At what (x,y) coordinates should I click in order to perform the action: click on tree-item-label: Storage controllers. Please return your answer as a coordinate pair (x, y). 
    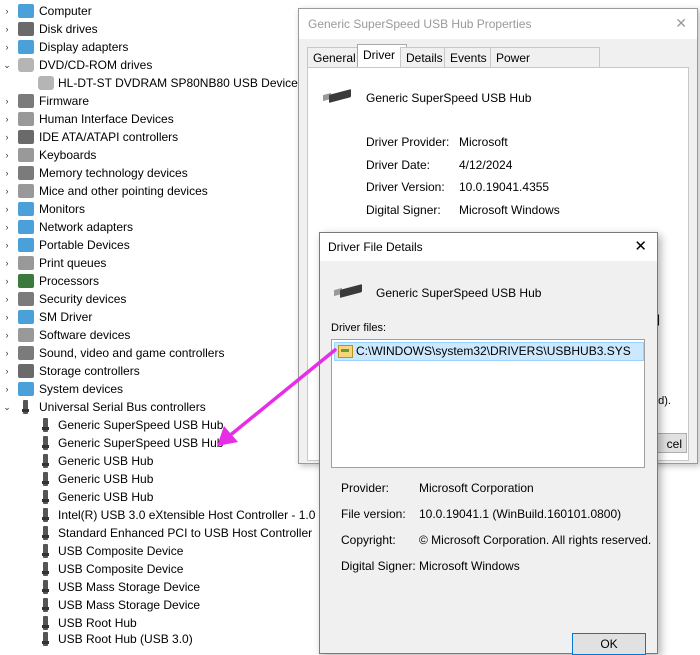
    Looking at the image, I should click on (89, 371).